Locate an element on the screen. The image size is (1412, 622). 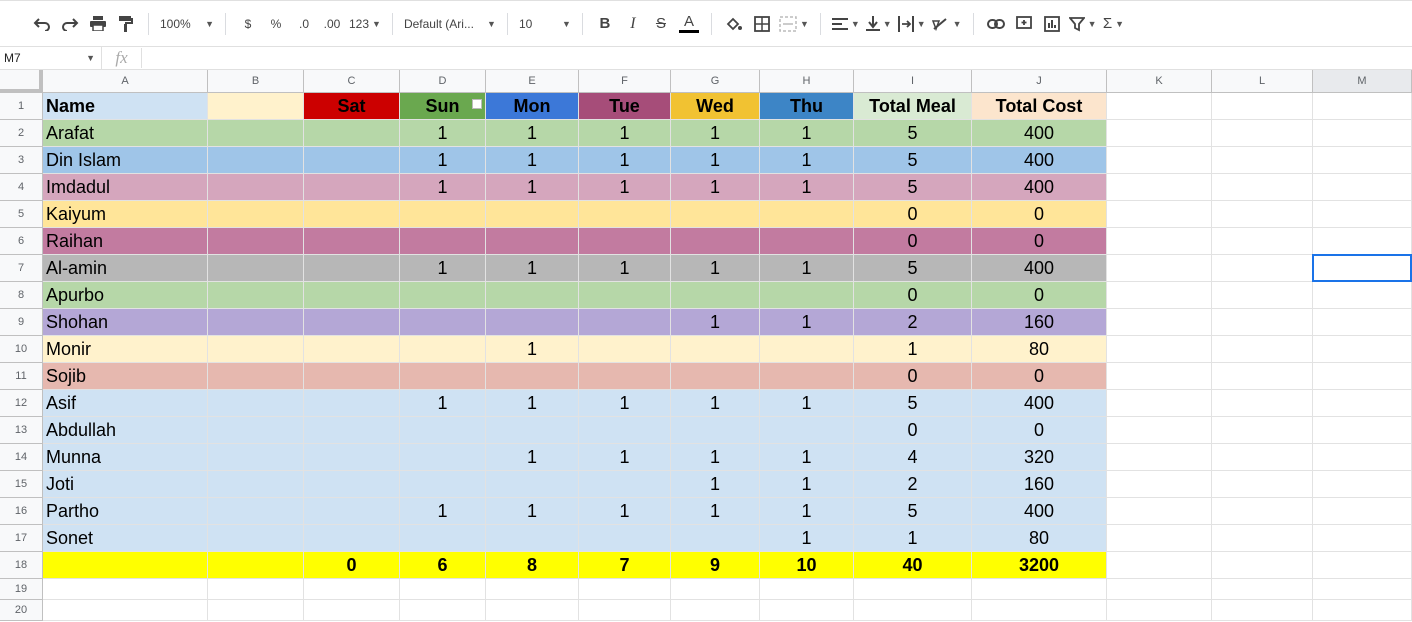
row-header-15: 15 is located at coordinates (21, 484).